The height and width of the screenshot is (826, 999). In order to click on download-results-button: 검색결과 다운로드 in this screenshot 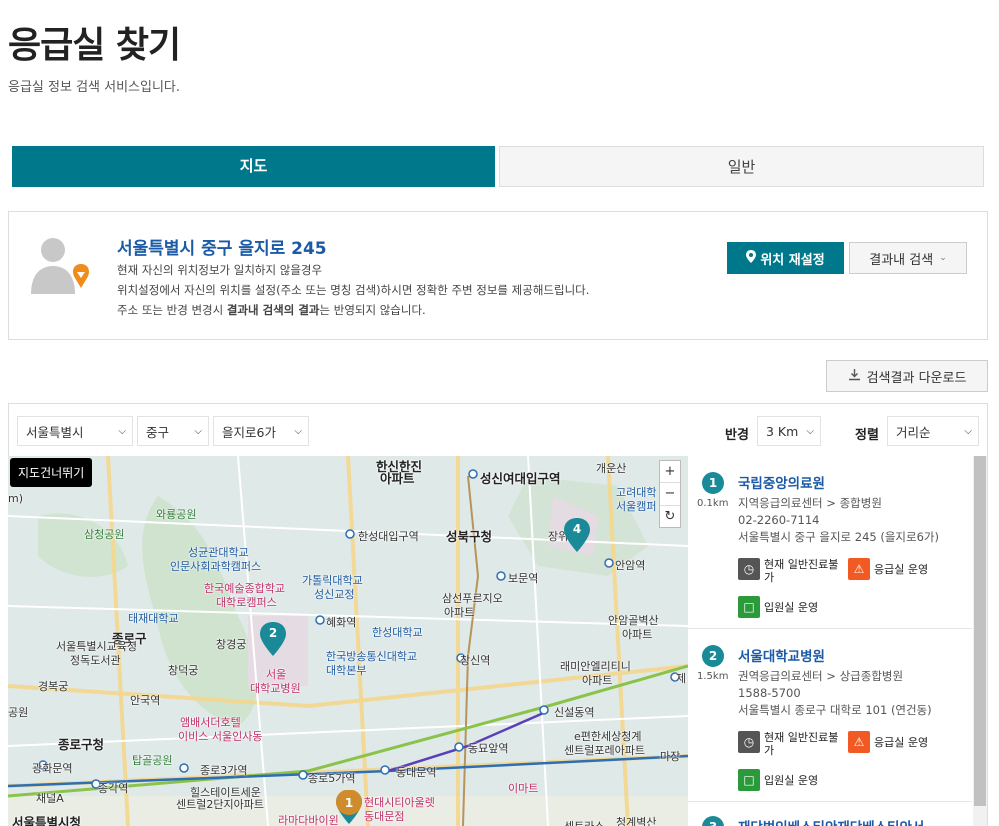, I will do `click(907, 376)`.